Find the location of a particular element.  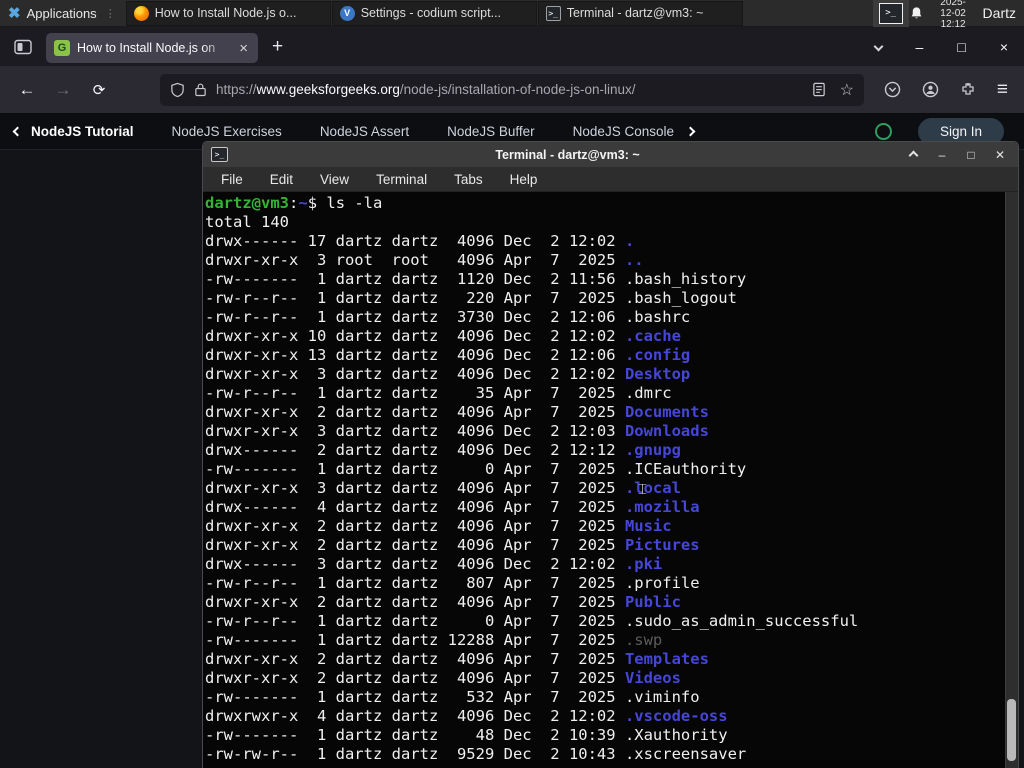

reload-button: ⟳ is located at coordinates (99, 90).